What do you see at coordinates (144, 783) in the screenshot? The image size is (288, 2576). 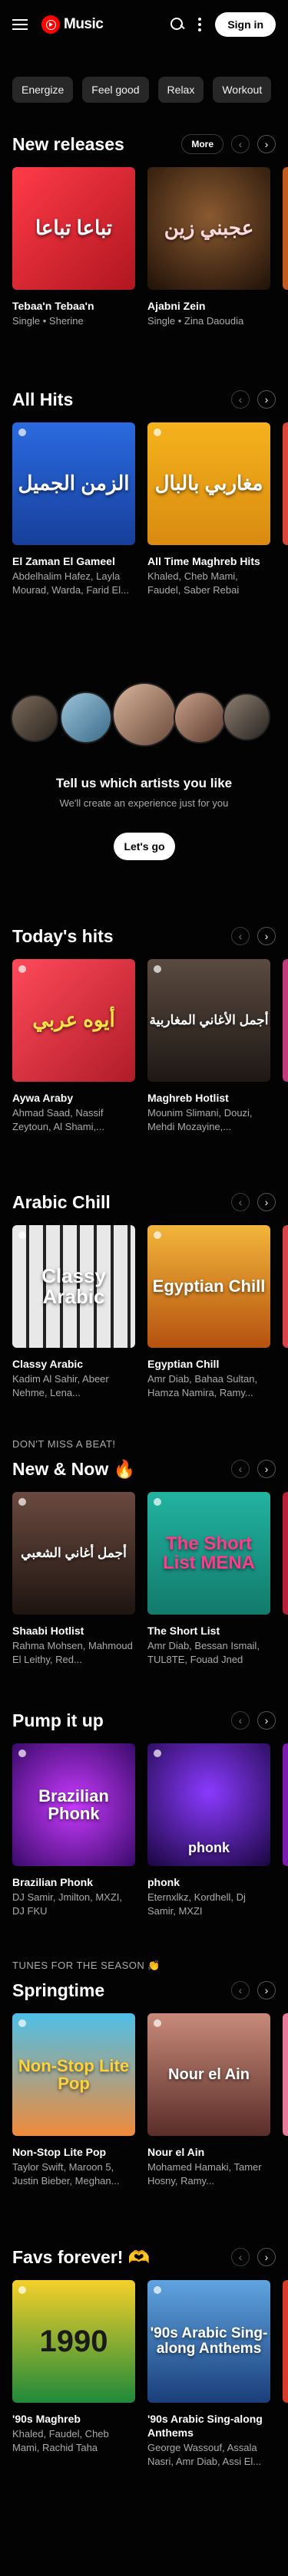 I see `artist-prompt-title: Tell us which artists you like` at bounding box center [144, 783].